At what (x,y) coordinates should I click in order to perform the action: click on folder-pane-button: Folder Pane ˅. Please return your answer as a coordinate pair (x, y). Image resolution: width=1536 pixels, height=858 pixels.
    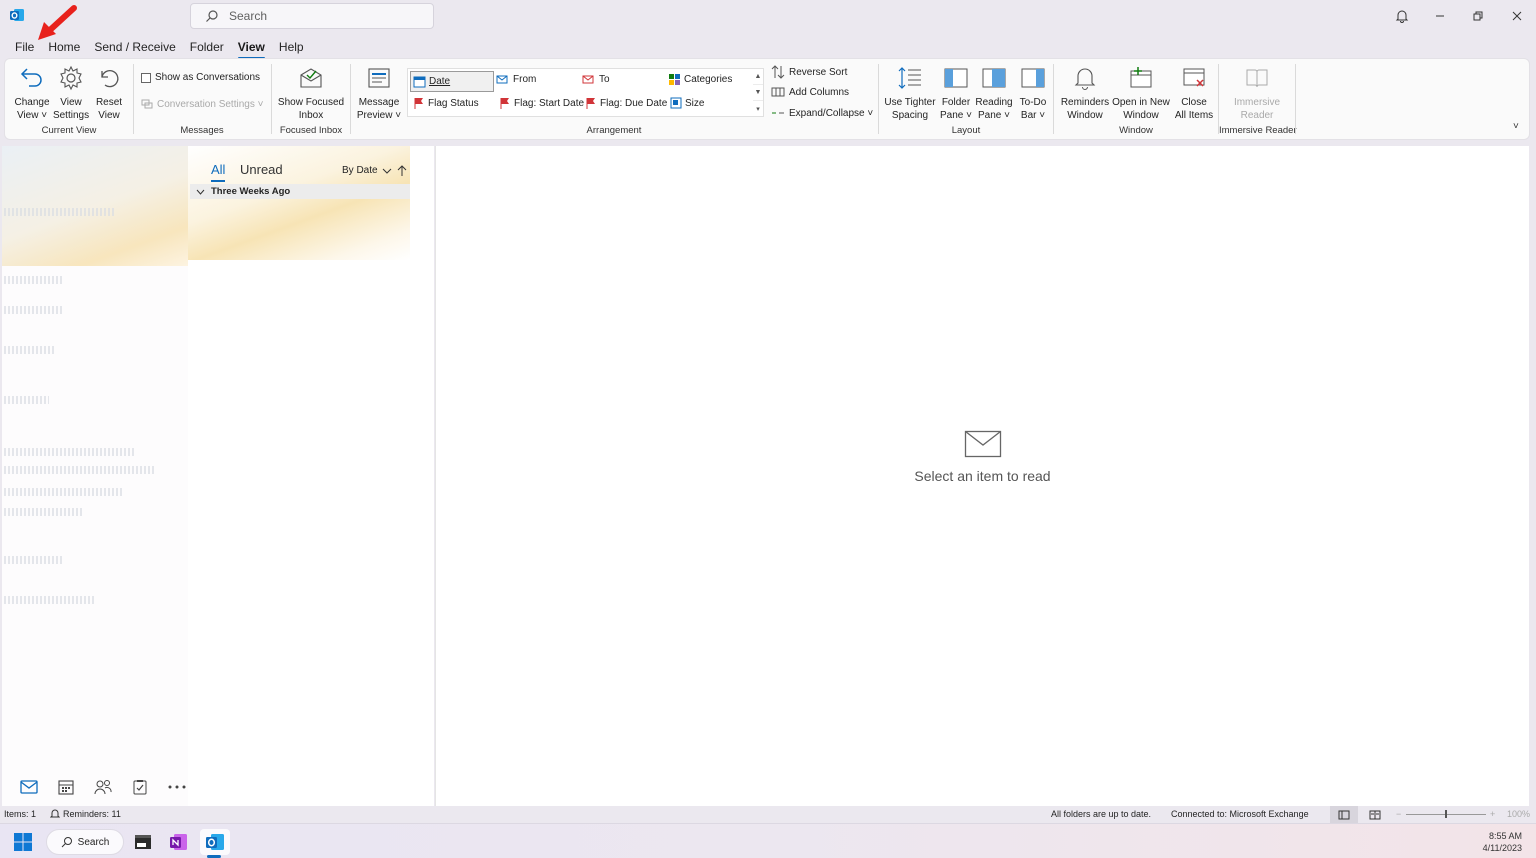
    Looking at the image, I should click on (956, 92).